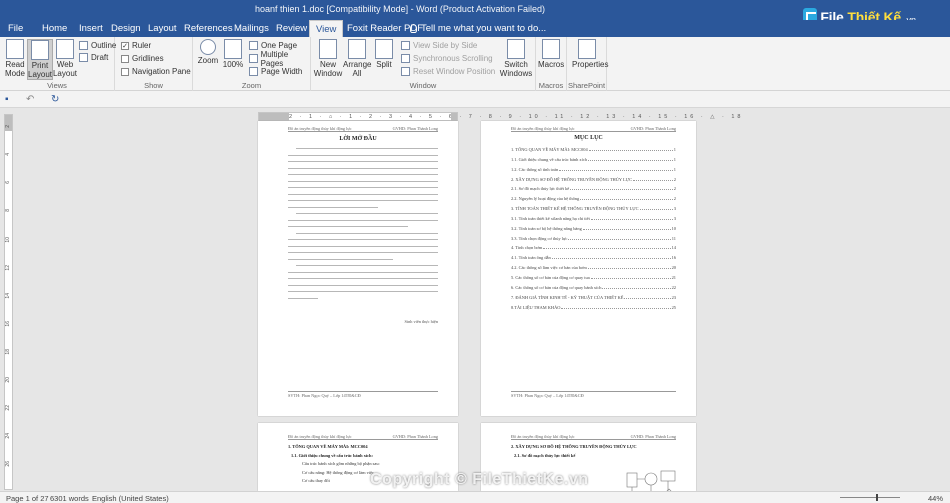 This screenshot has width=950, height=503. I want to click on split-icon, so click(384, 49).